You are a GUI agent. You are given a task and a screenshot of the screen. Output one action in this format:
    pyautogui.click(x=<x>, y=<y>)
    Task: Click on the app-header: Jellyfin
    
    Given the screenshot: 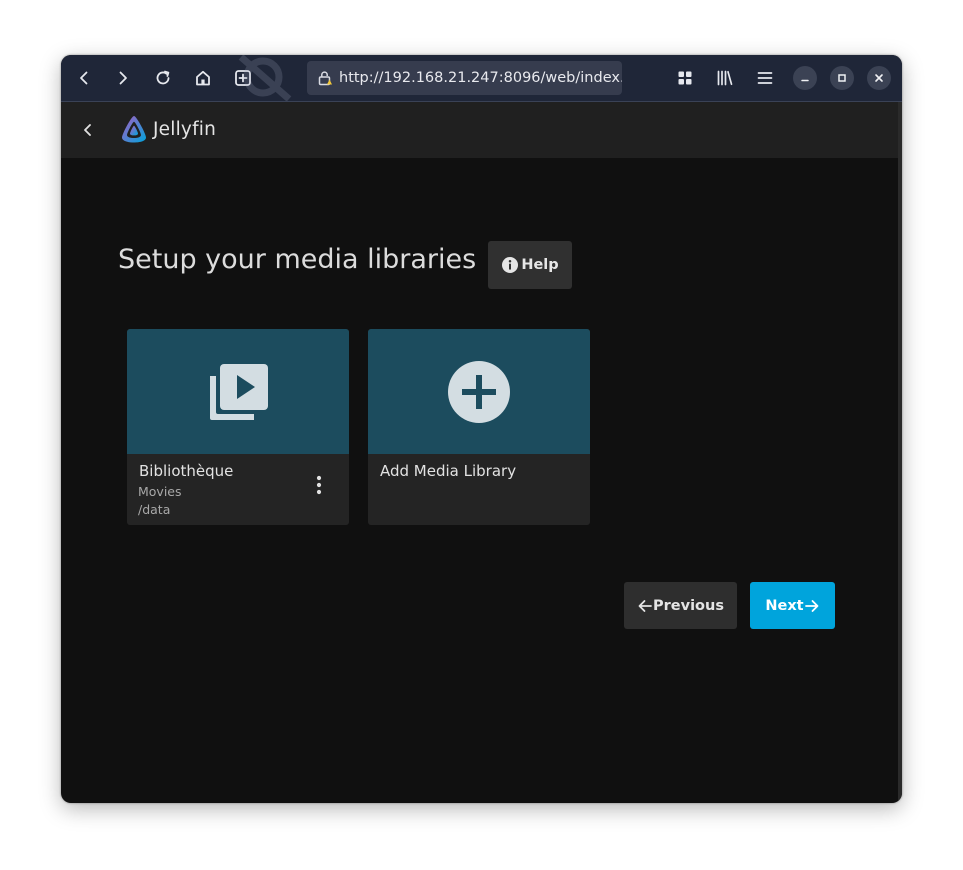 What is the action you would take?
    pyautogui.click(x=479, y=130)
    